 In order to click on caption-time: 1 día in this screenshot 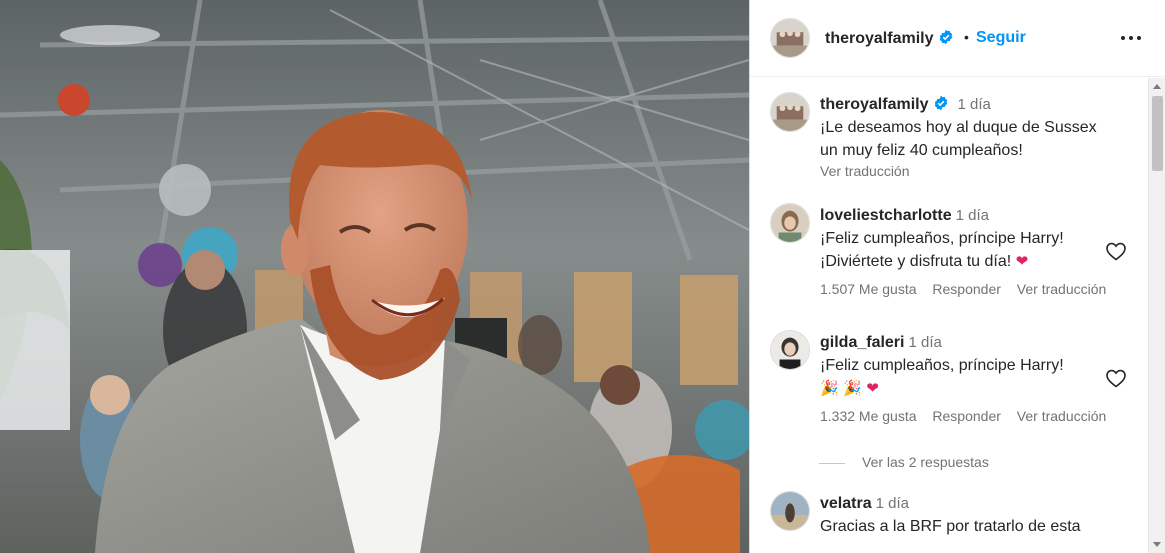, I will do `click(974, 104)`.